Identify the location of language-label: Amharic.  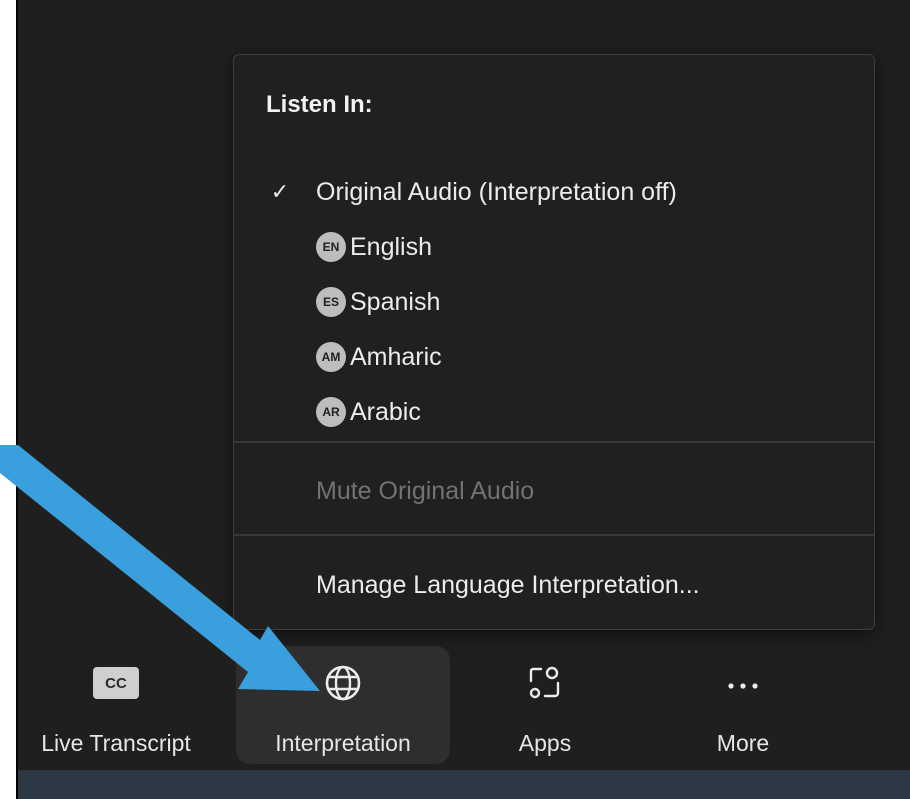
(396, 356).